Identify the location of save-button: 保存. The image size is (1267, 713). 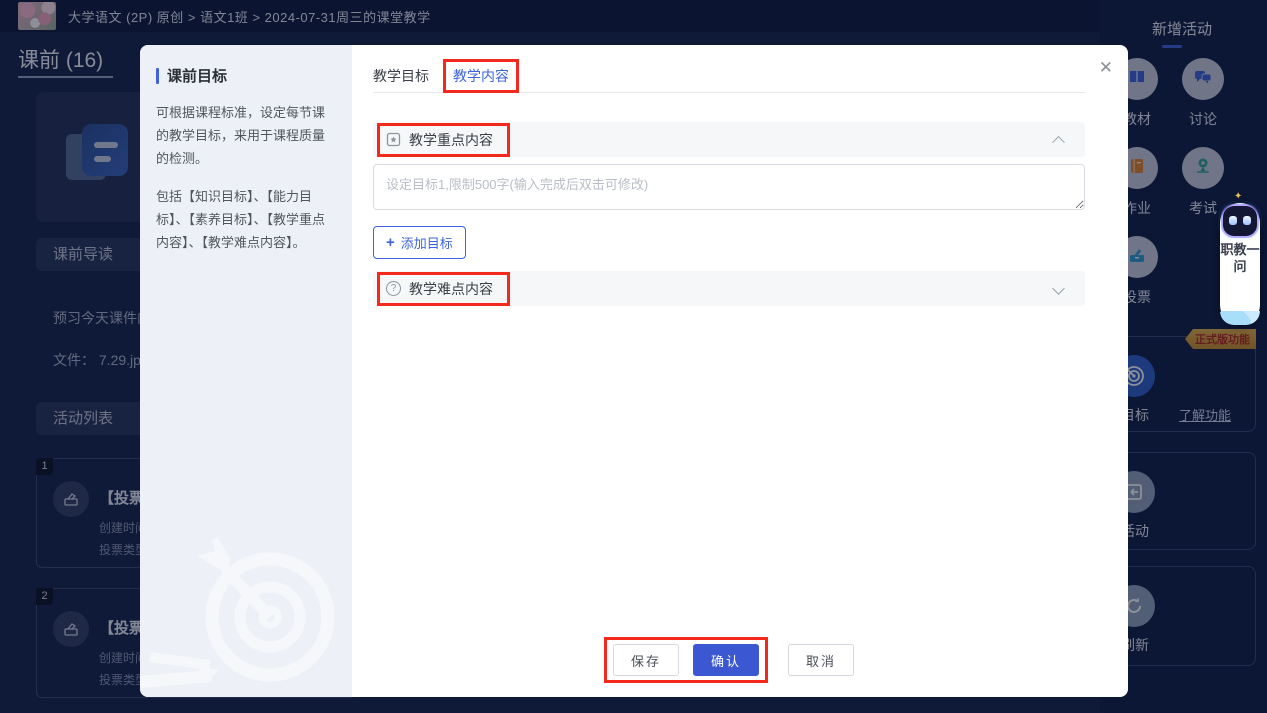
(646, 660).